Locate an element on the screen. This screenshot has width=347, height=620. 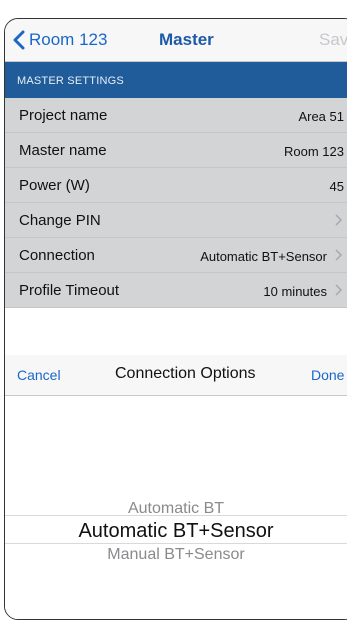
navigation-bar: Room 123 Master Save is located at coordinates (176, 40).